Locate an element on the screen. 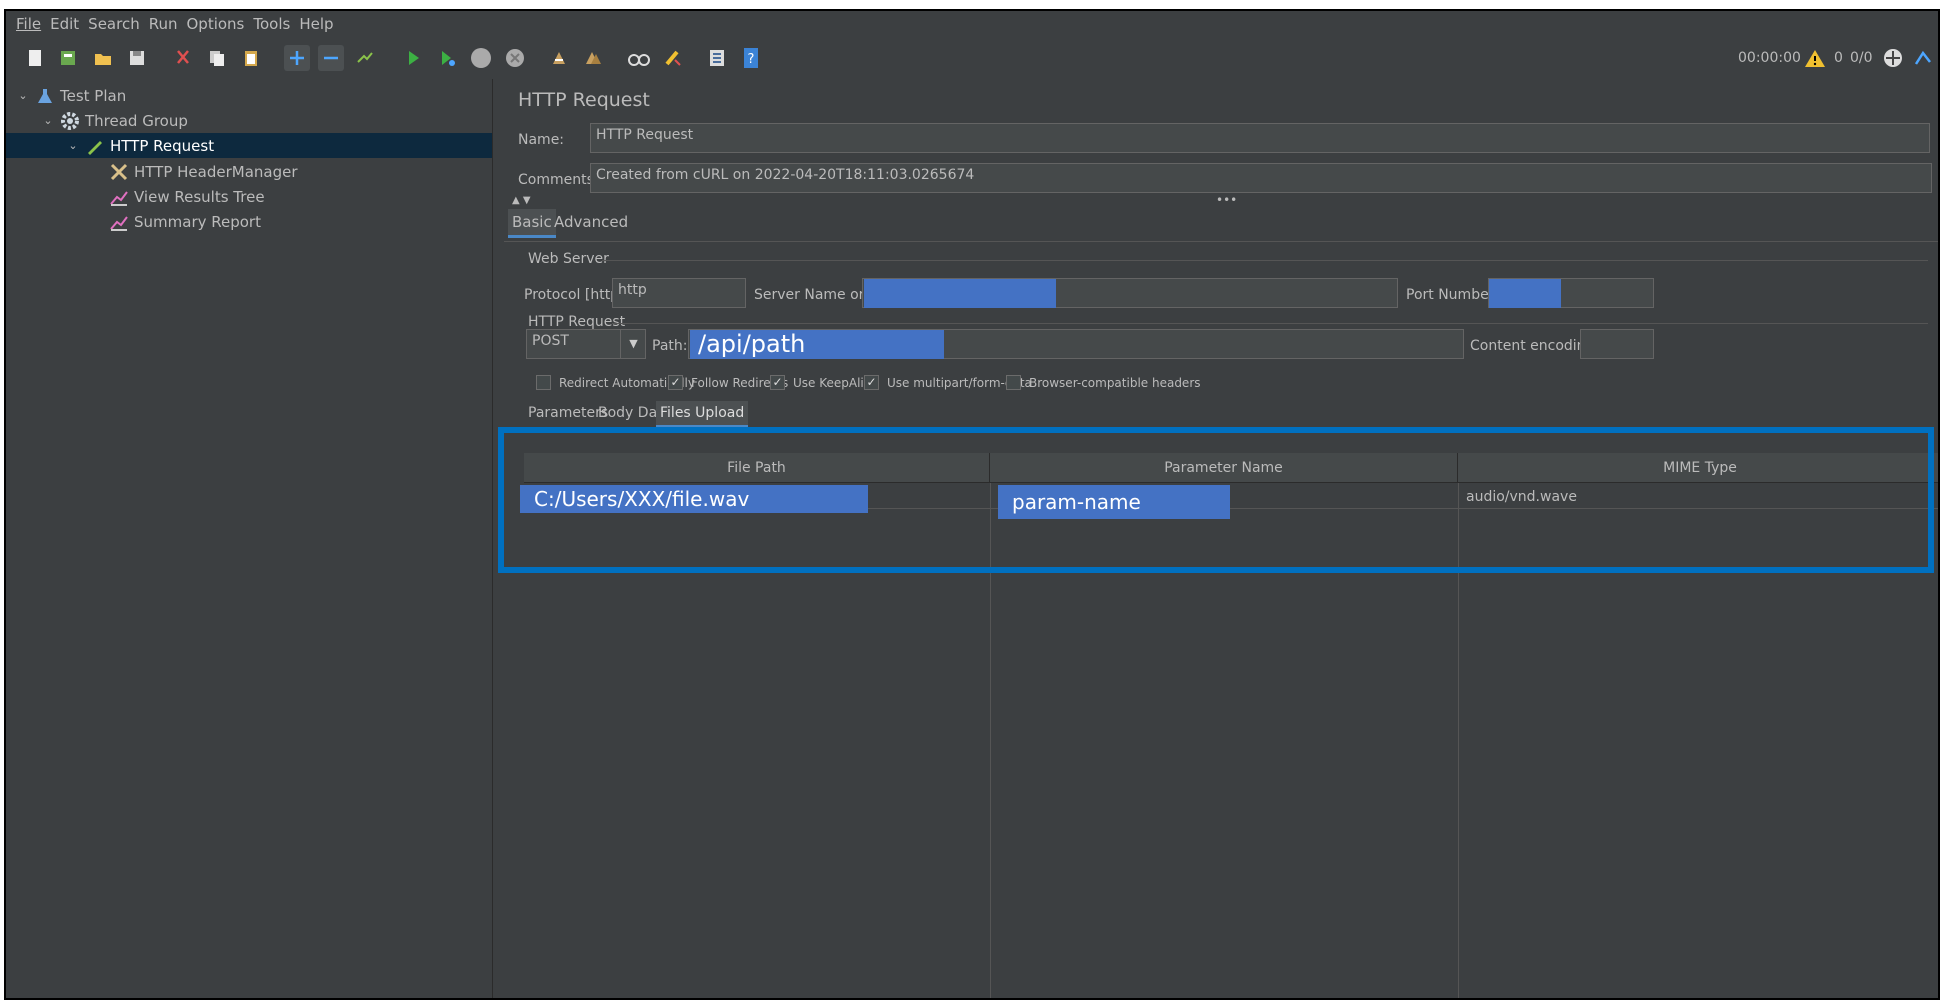 The width and height of the screenshot is (1944, 1005). menu-bar: File Edit Search Run Options Tools Help is located at coordinates (972, 24).